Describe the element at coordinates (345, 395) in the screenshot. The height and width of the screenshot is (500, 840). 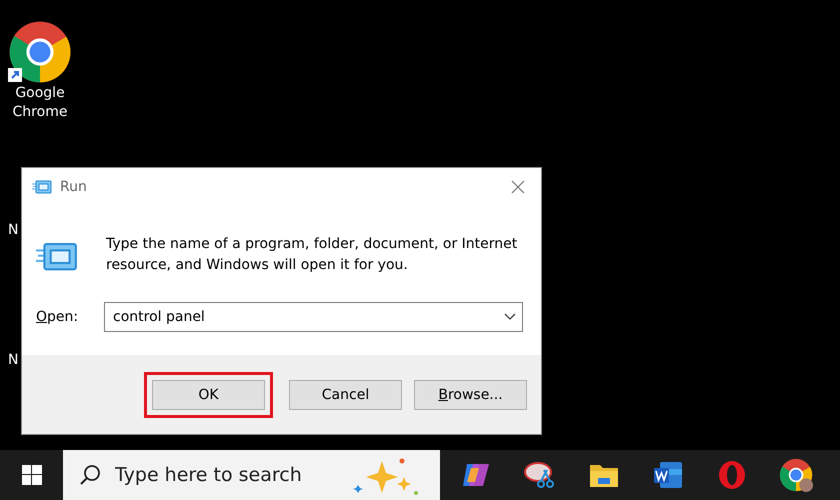
I see `dialog-button: Cancel` at that location.